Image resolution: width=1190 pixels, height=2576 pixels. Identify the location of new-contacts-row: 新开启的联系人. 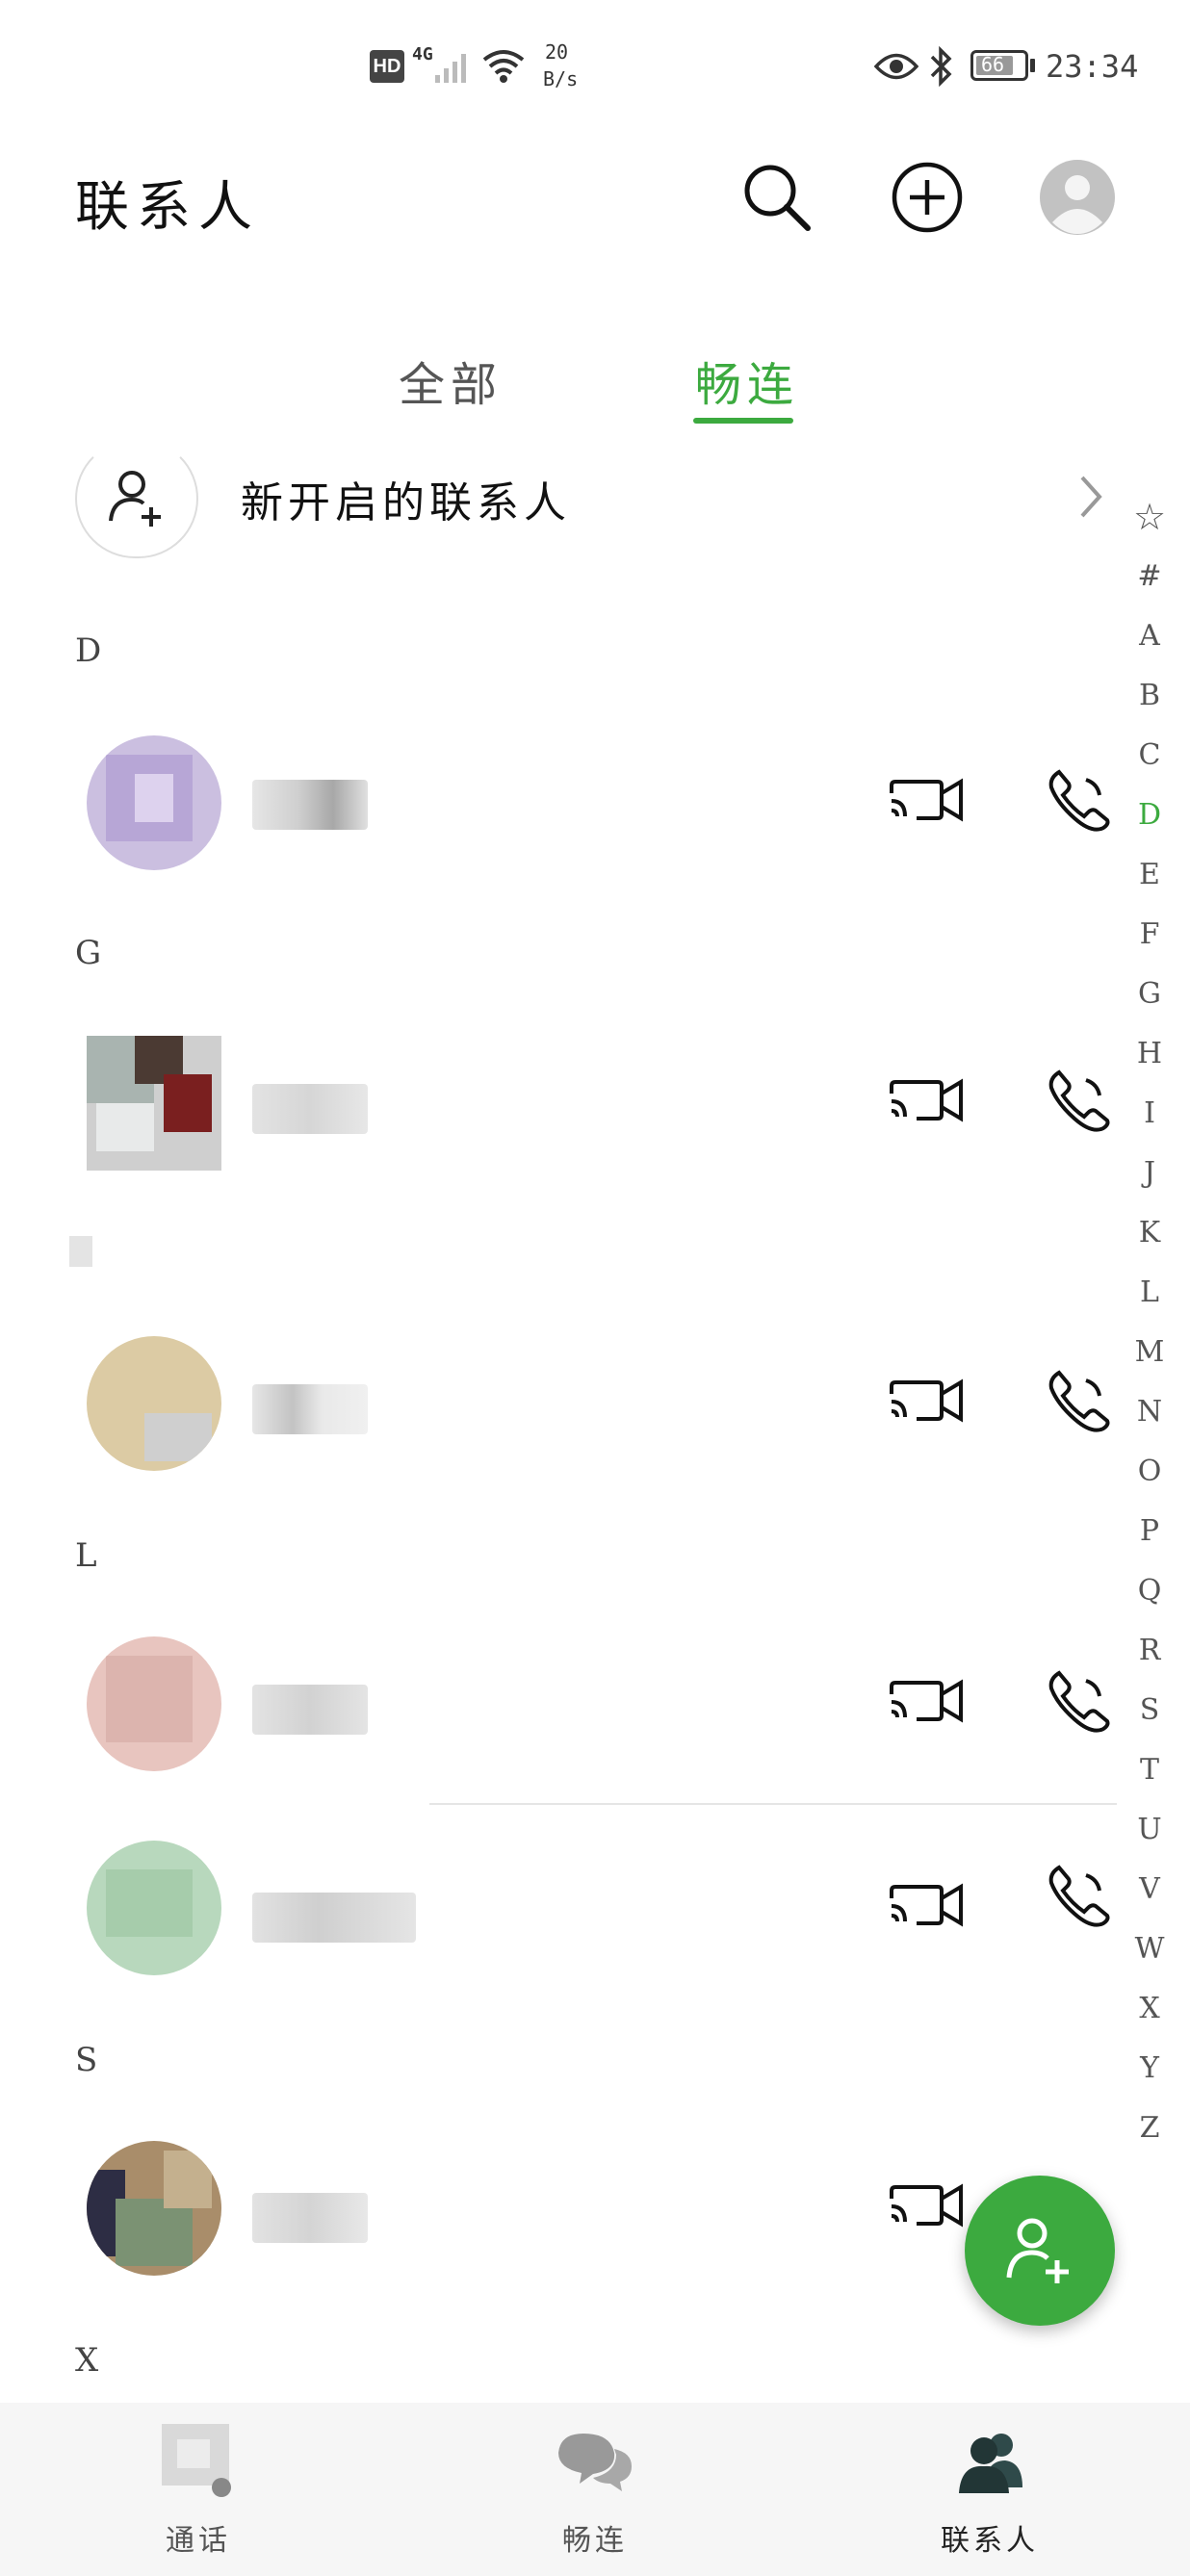
(559, 502).